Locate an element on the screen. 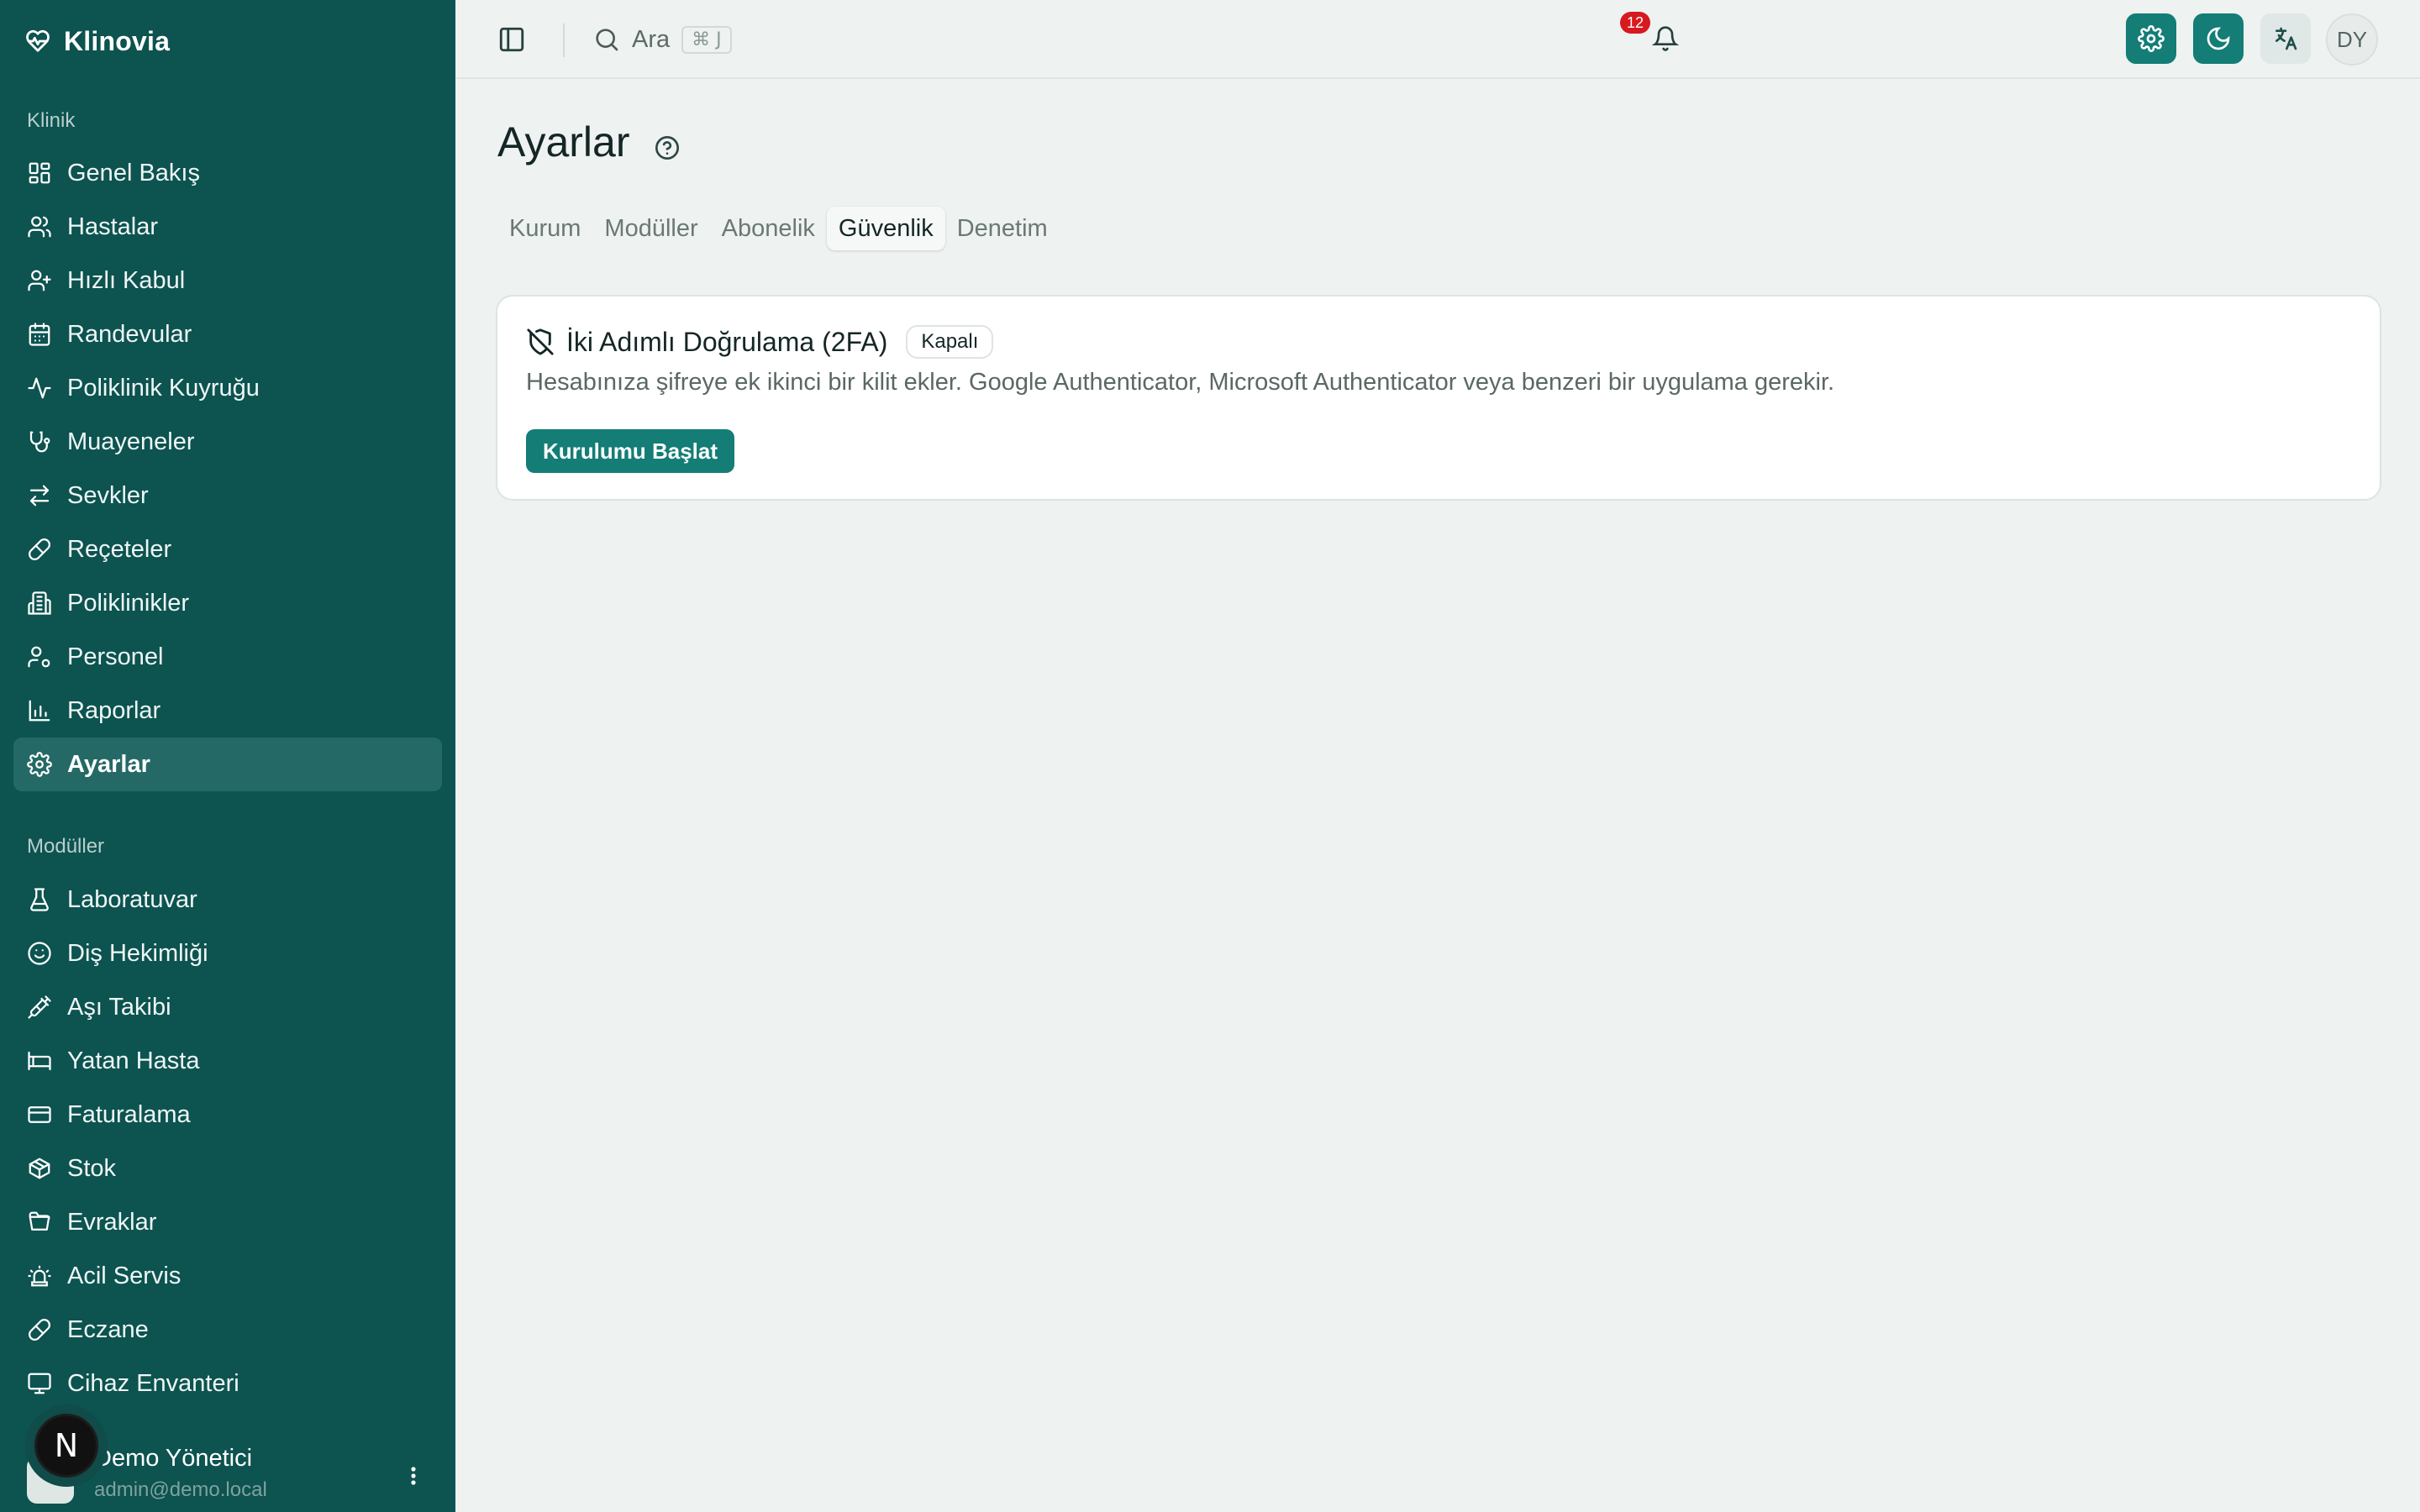 This screenshot has height=1512, width=2420. sidebar-item-label: Yatan Hasta is located at coordinates (133, 1060).